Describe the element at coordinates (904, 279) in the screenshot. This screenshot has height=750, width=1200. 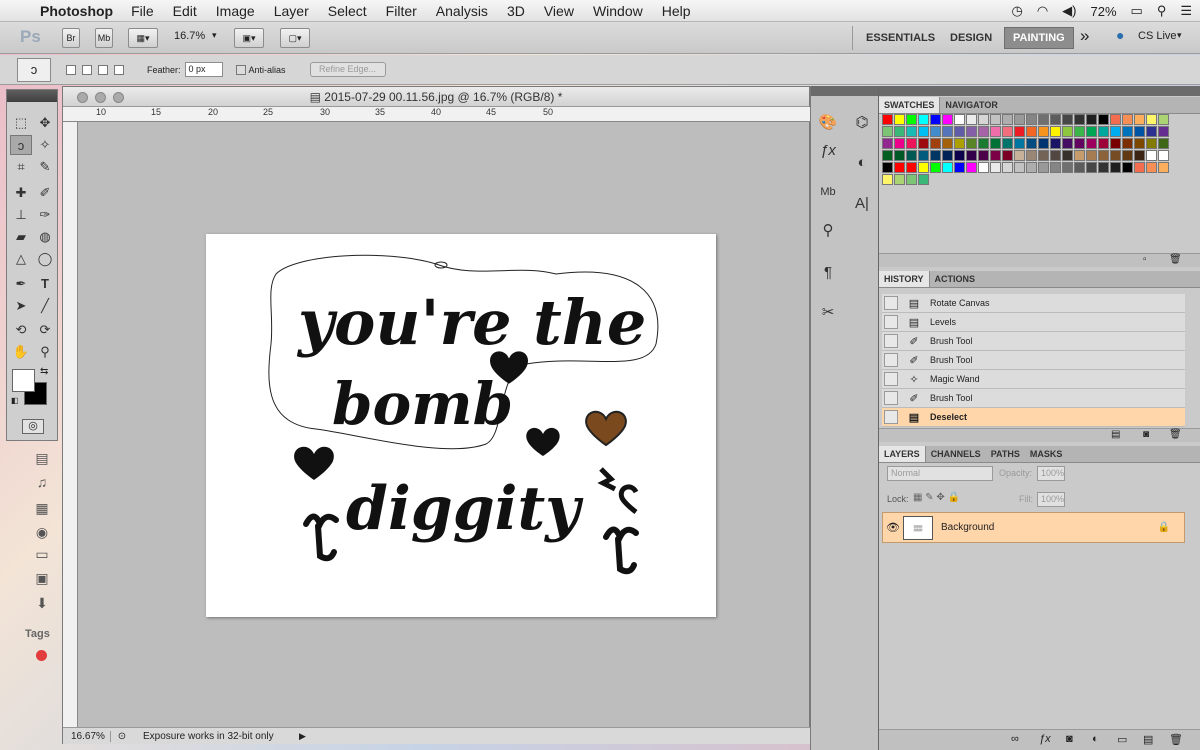
I see `tab-history: HISTORY` at that location.